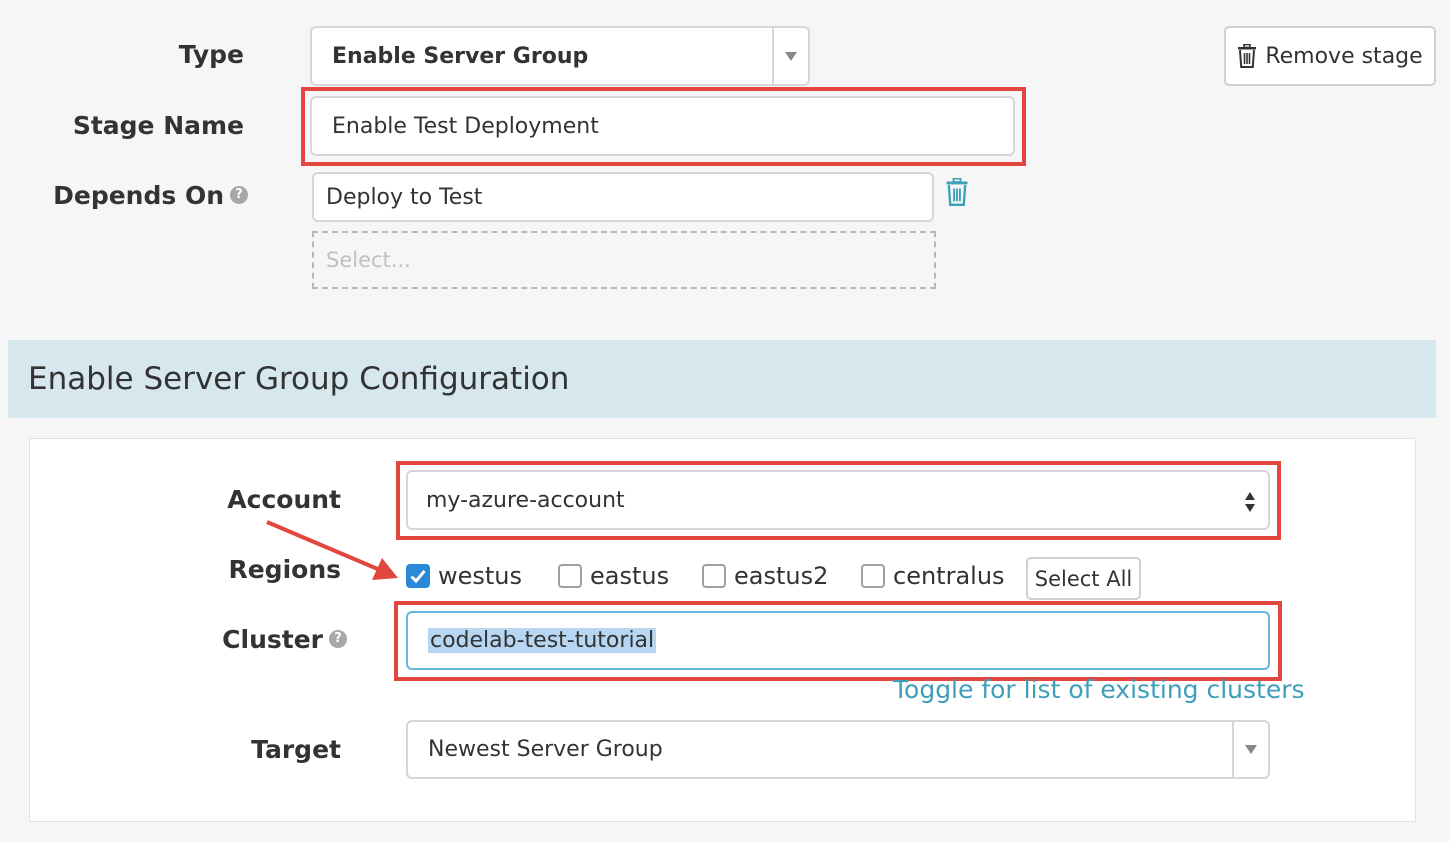 This screenshot has height=842, width=1450. I want to click on remove-stage-button: Remove stage, so click(1330, 56).